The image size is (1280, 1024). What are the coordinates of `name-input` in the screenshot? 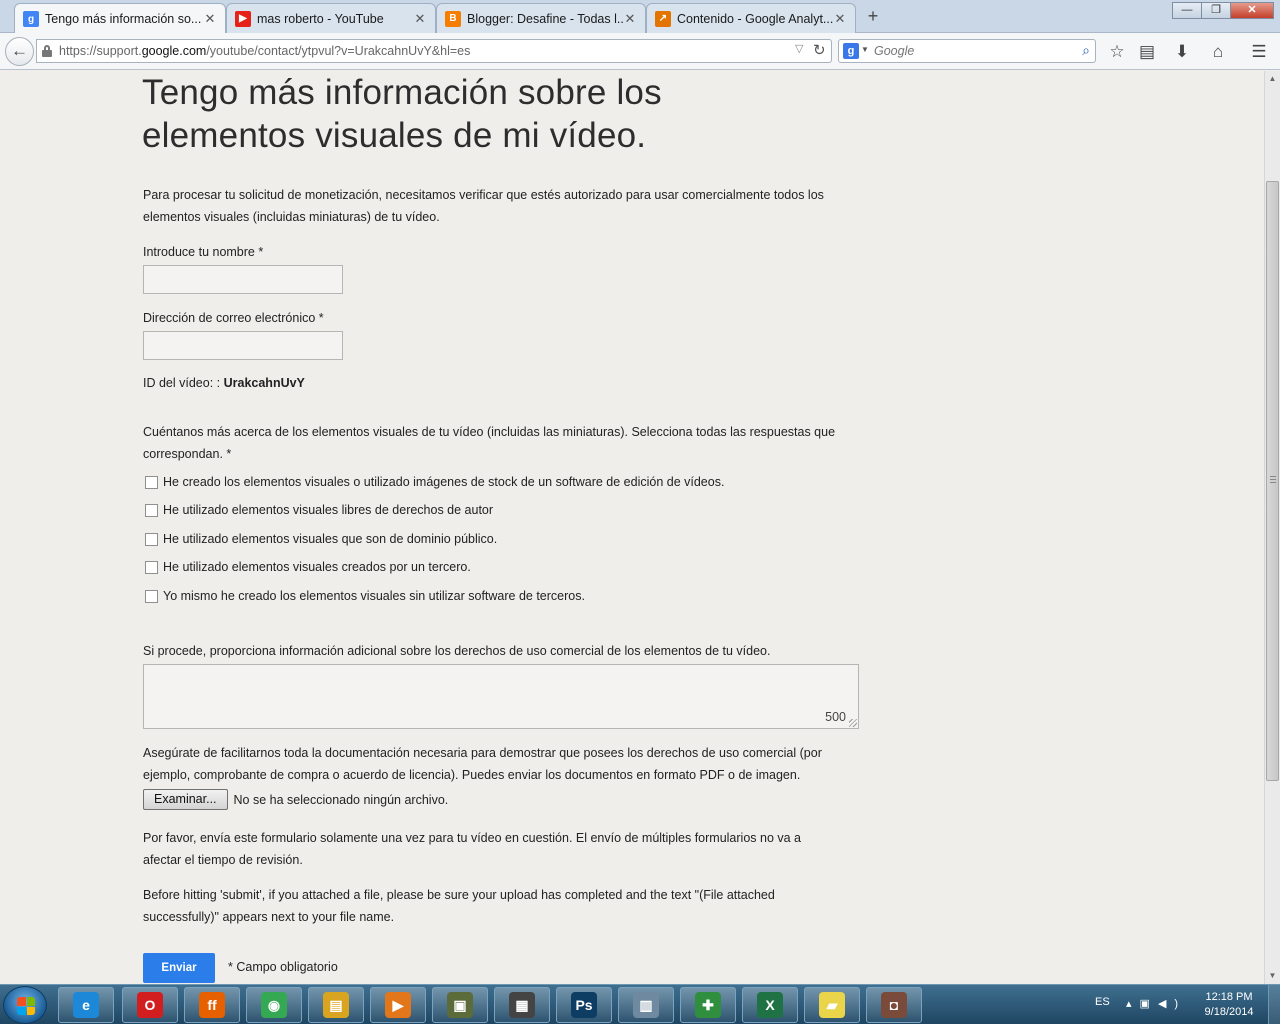 It's located at (243, 279).